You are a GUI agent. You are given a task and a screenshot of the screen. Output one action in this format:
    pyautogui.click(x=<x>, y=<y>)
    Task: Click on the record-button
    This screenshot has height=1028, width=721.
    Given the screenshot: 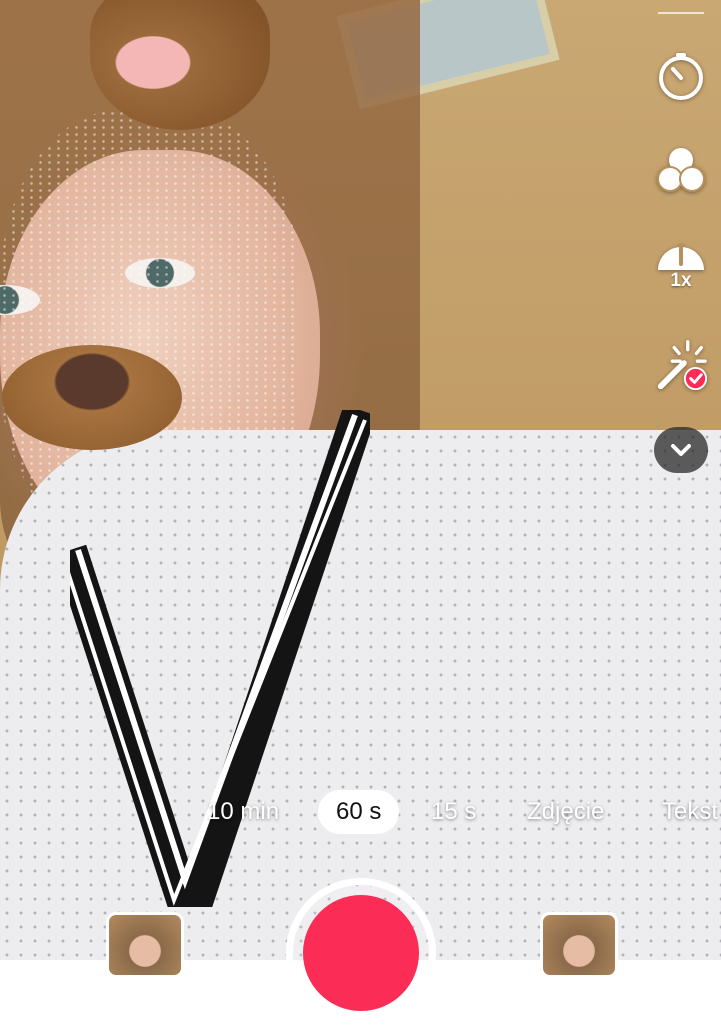 What is the action you would take?
    pyautogui.click(x=361, y=953)
    